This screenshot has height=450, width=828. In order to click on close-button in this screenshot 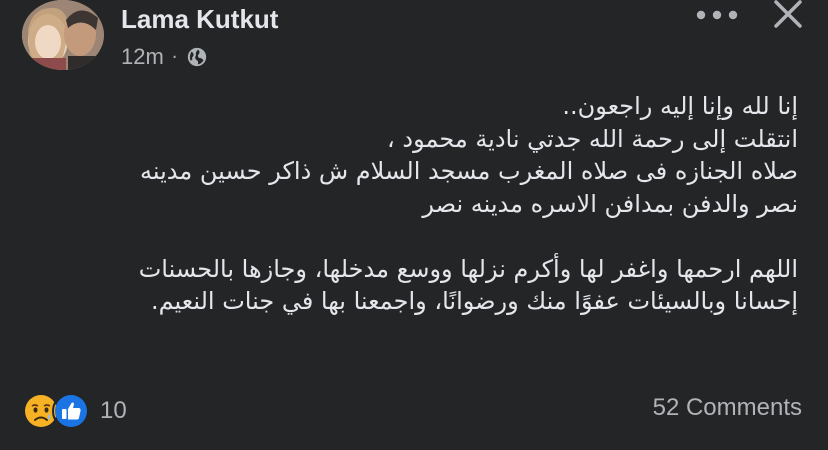, I will do `click(788, 15)`.